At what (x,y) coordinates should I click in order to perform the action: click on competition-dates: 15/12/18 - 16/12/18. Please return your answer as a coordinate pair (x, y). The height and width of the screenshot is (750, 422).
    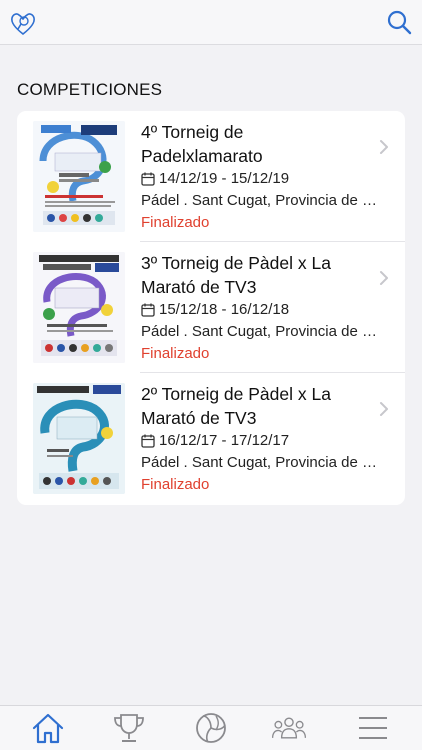
    Looking at the image, I should click on (263, 310).